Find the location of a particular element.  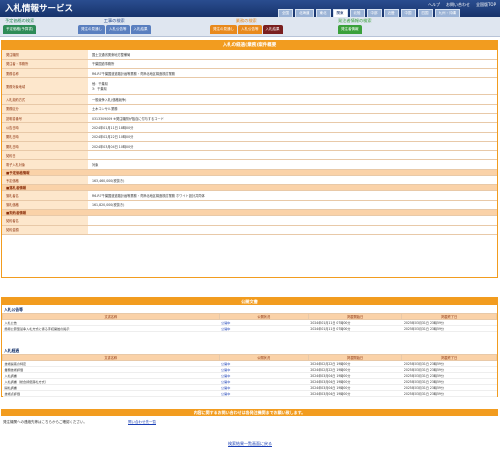

field-value: 他：千葉県 3：千葉県 is located at coordinates (292, 86).